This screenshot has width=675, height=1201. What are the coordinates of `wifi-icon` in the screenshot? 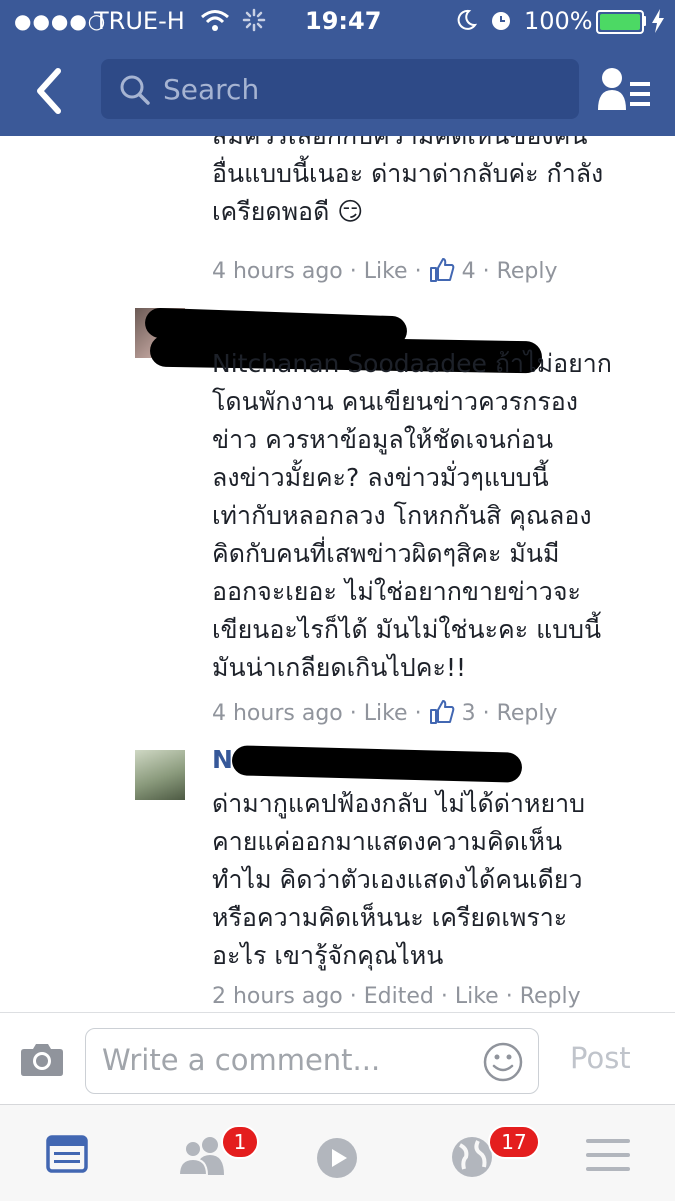 It's located at (215, 20).